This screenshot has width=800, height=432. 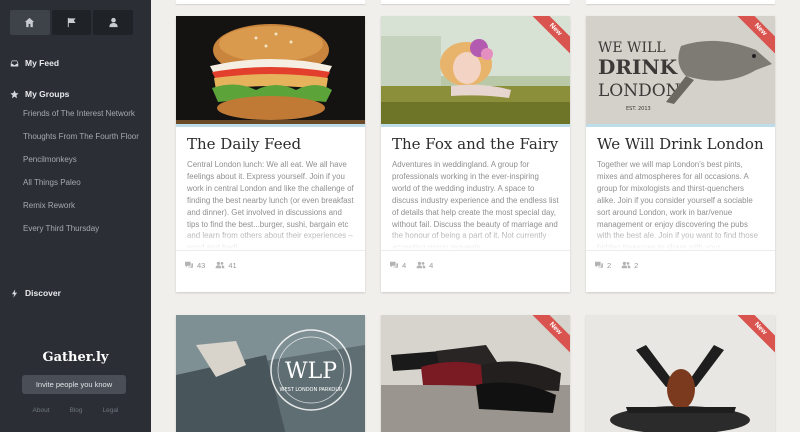 What do you see at coordinates (194, 265) in the screenshot?
I see `comments-count: 43` at bounding box center [194, 265].